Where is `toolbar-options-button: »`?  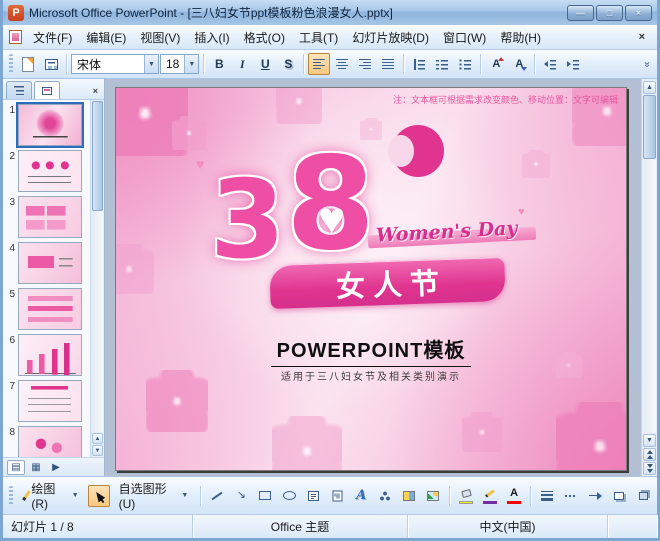
toolbar-options-button: » is located at coordinates (647, 64).